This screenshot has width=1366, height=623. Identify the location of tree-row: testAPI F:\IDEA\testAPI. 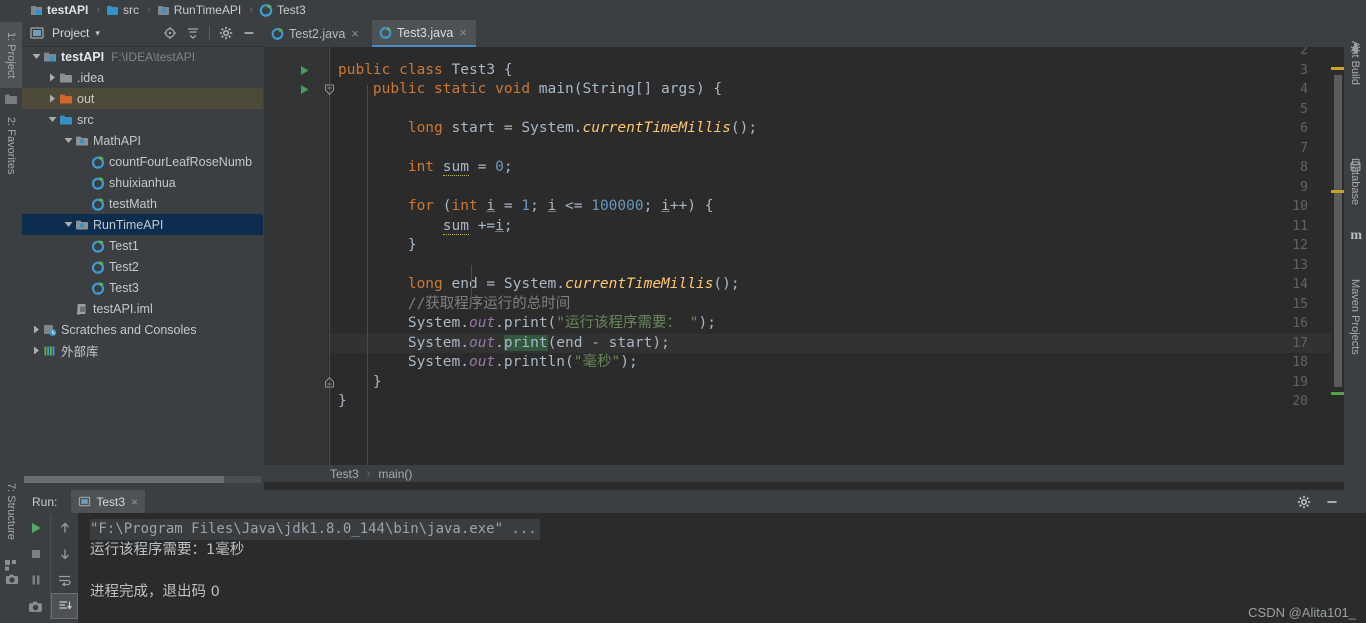
(142, 56).